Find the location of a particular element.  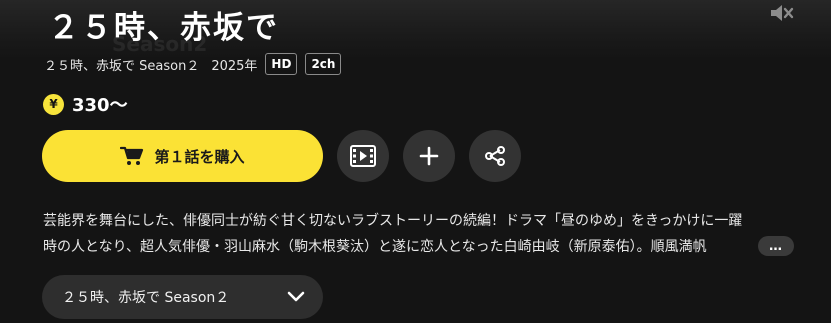

trailer-icon is located at coordinates (363, 156).